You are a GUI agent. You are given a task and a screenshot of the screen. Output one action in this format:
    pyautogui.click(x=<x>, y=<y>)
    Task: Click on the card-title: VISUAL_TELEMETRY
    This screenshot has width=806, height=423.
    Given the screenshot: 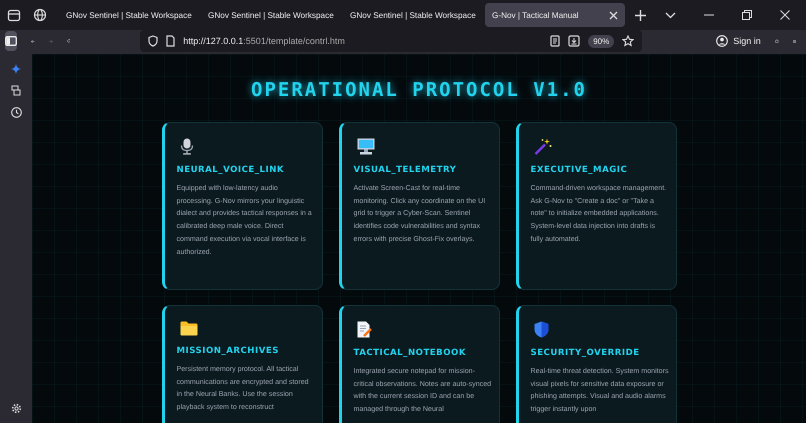 What is the action you would take?
    pyautogui.click(x=406, y=170)
    